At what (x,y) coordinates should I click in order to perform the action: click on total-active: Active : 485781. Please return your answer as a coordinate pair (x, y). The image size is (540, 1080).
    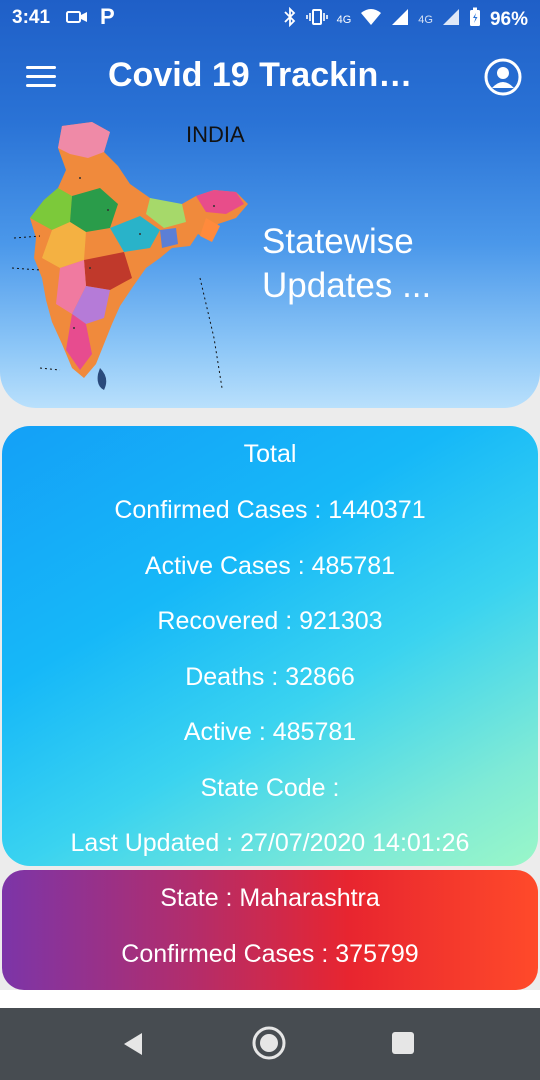
    Looking at the image, I should click on (270, 732).